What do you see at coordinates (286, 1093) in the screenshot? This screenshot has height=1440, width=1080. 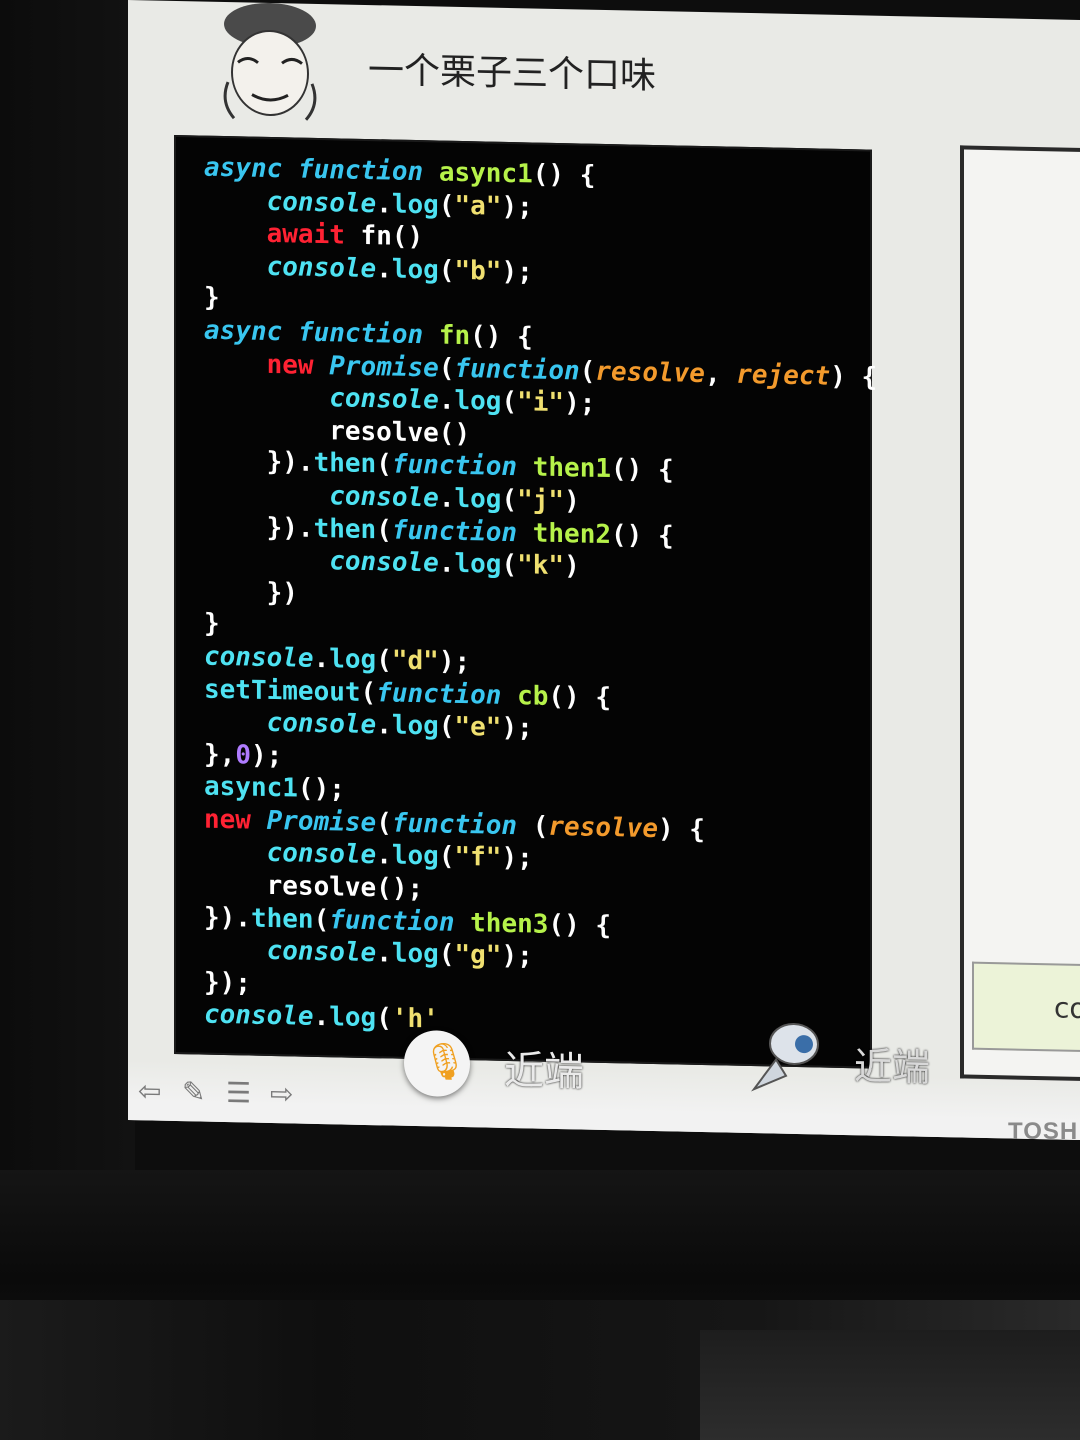 I see `forward-arrow-icon: ⇨` at bounding box center [286, 1093].